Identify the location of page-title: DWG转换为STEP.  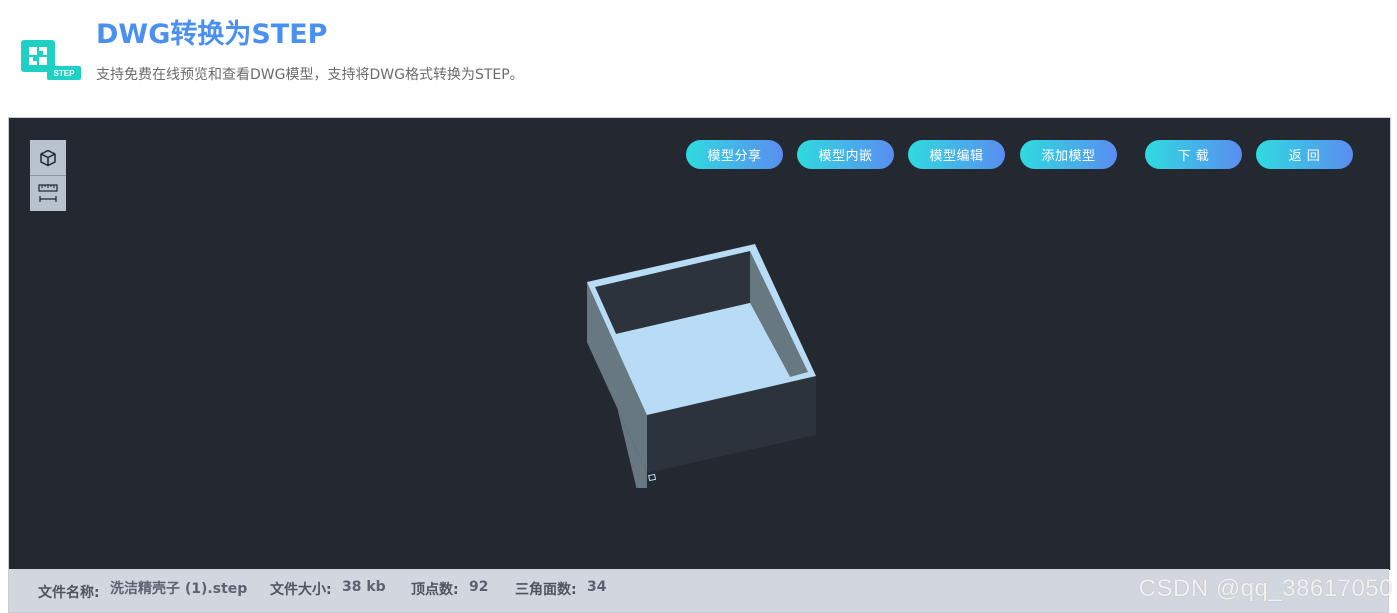
(212, 34).